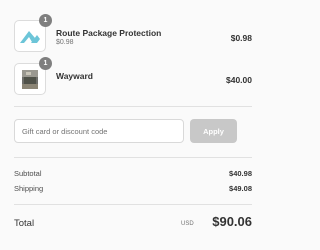  I want to click on shipping-value: $49.08, so click(240, 188).